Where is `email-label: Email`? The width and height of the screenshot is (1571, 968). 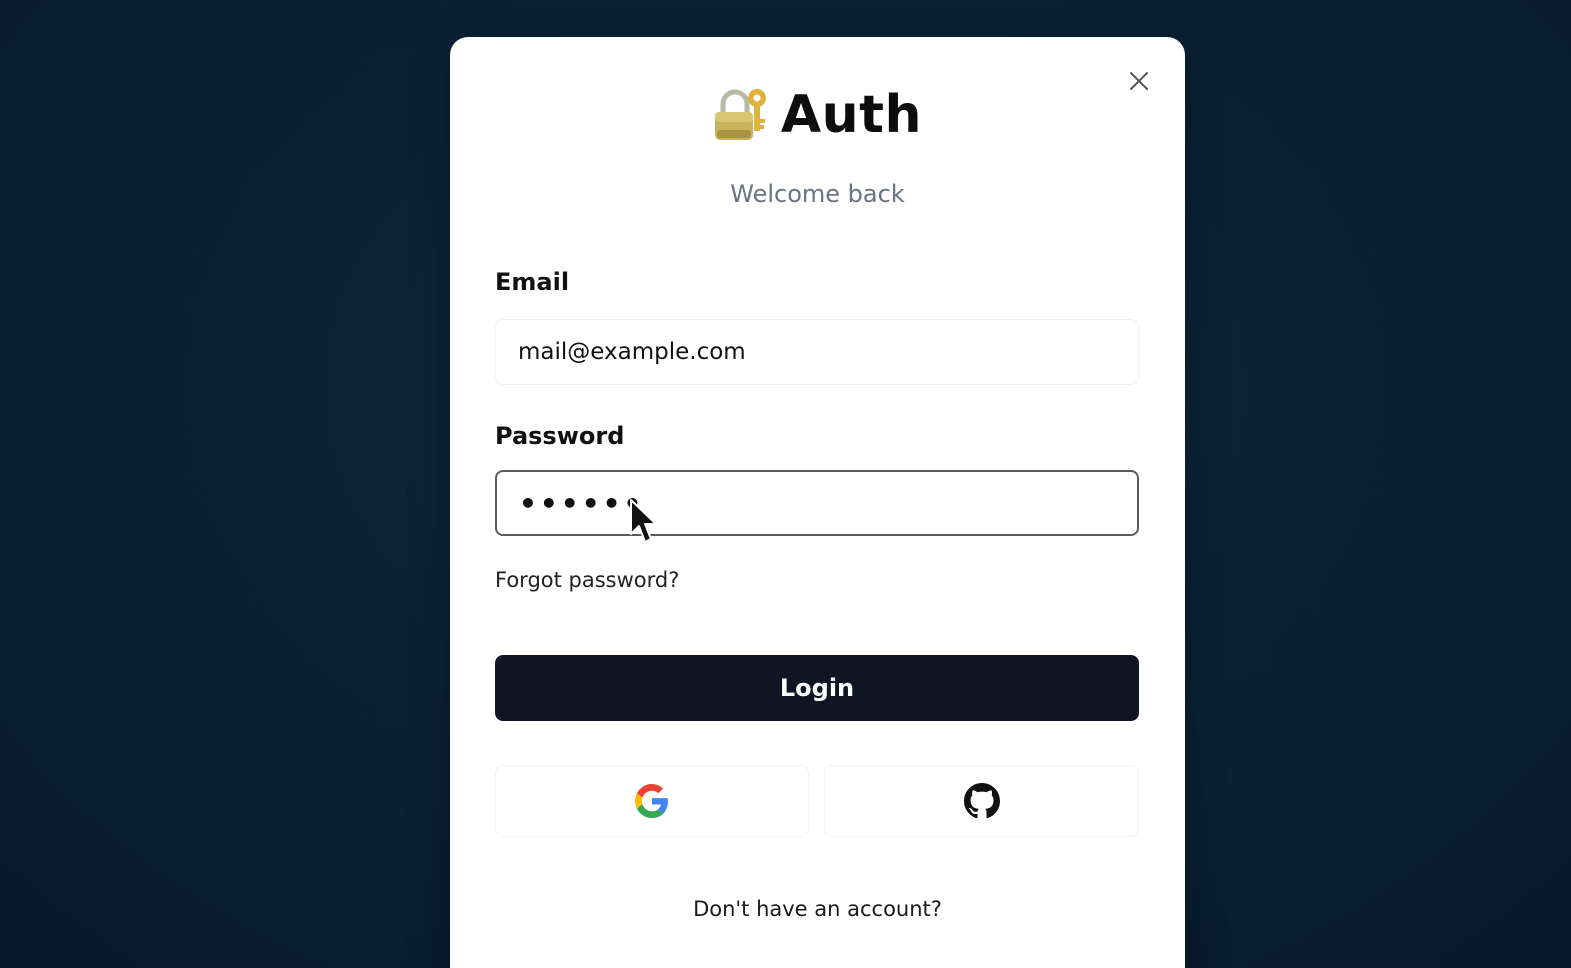
email-label: Email is located at coordinates (532, 282).